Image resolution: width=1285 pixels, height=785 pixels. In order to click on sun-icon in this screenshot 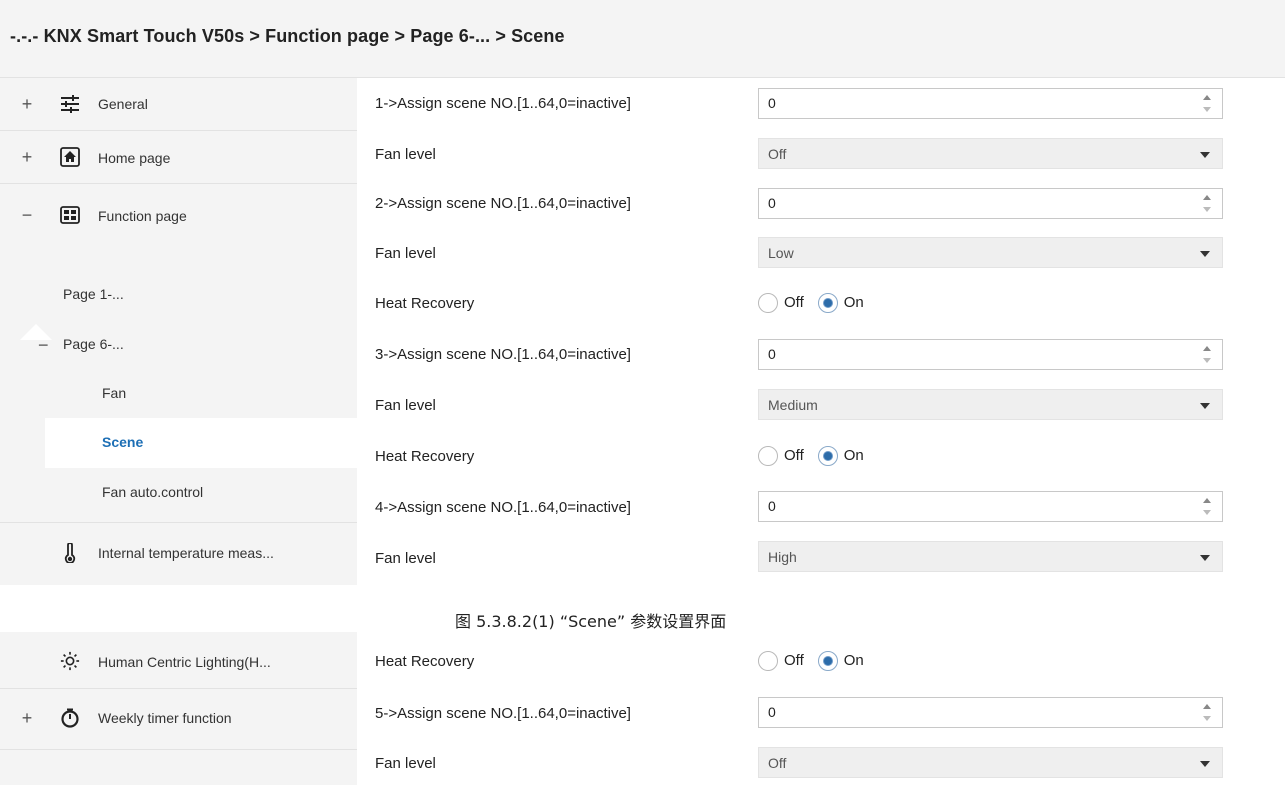, I will do `click(70, 661)`.